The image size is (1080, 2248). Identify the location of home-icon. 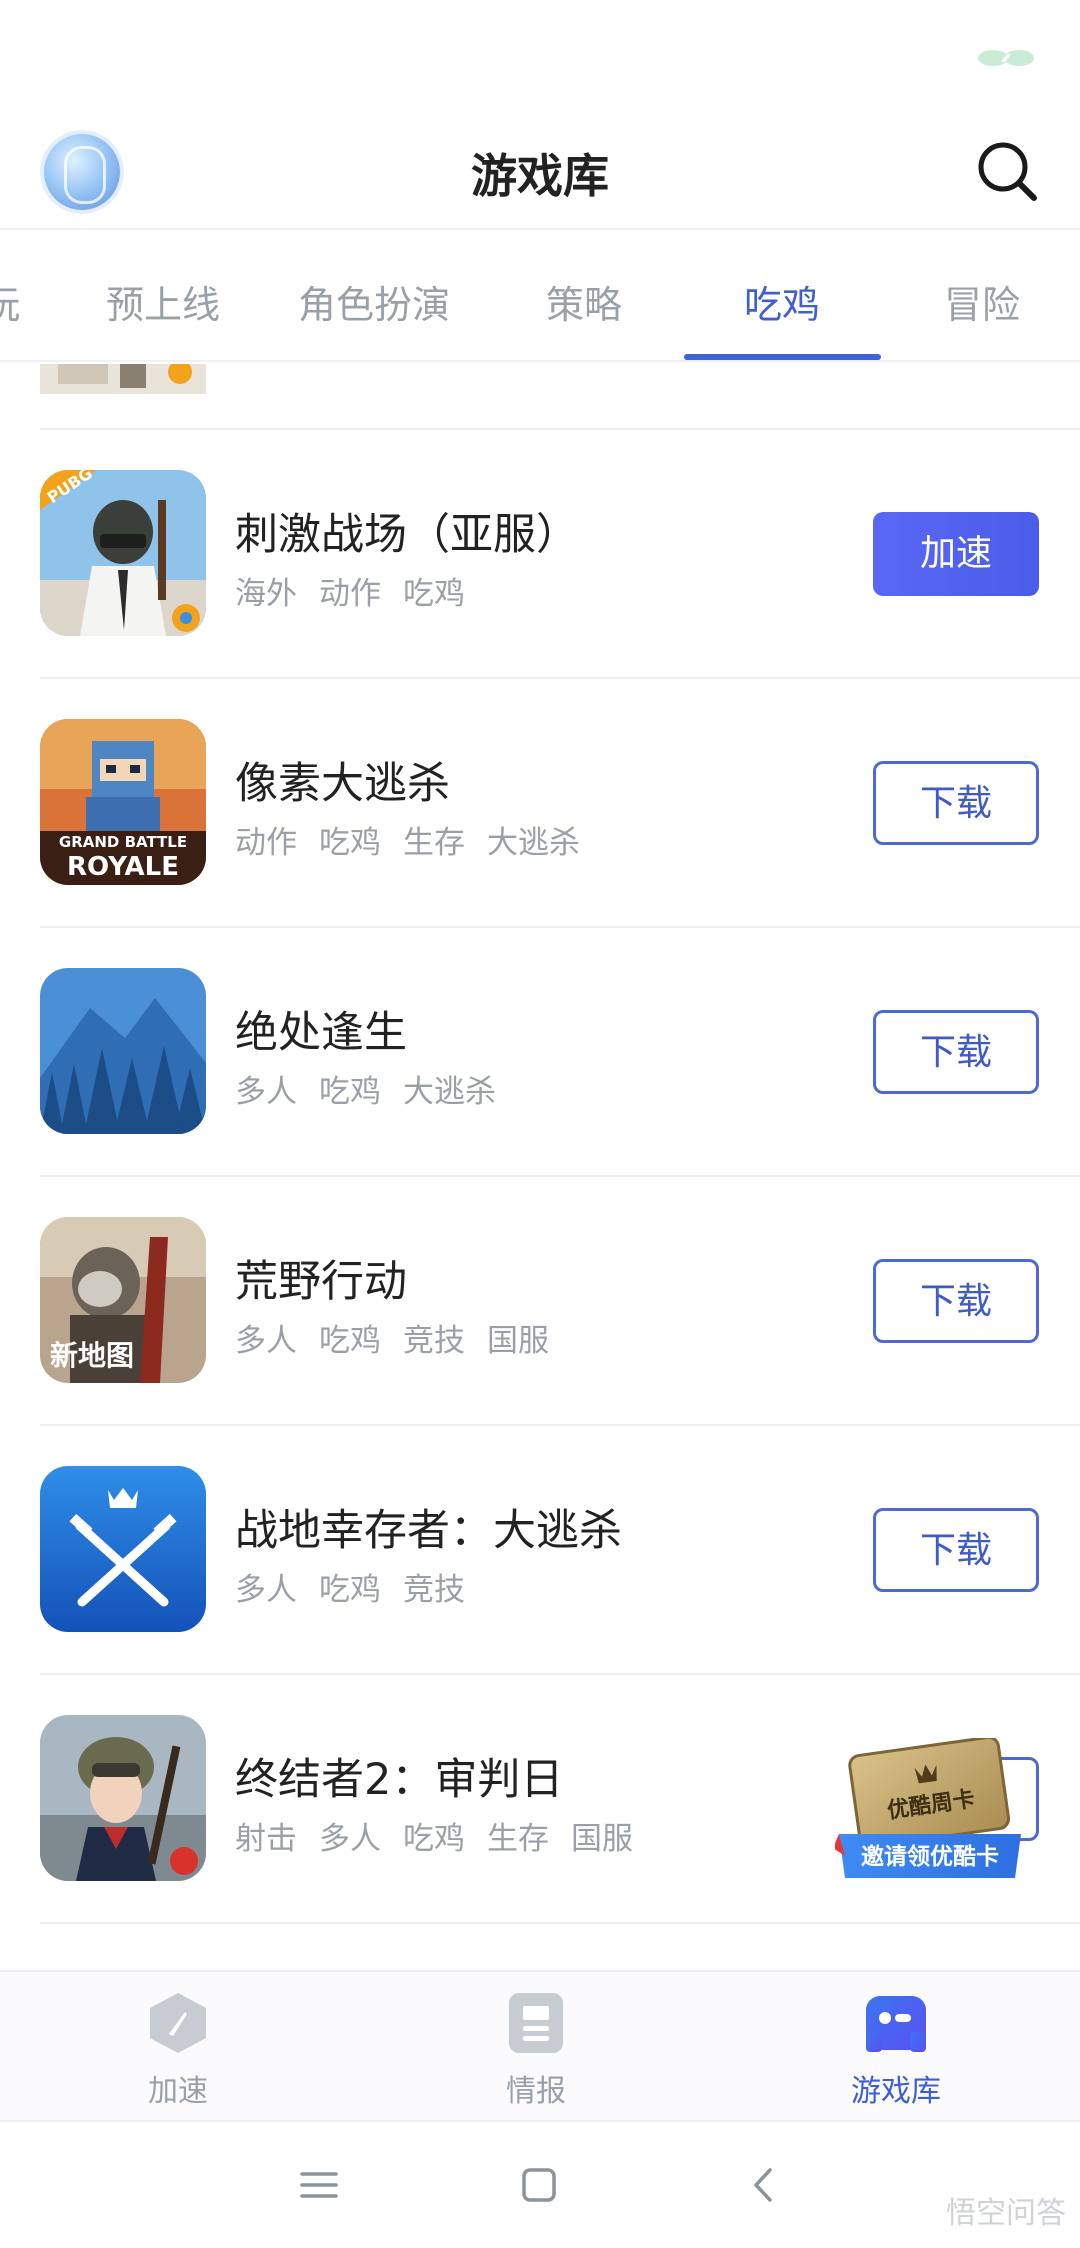
(539, 2185).